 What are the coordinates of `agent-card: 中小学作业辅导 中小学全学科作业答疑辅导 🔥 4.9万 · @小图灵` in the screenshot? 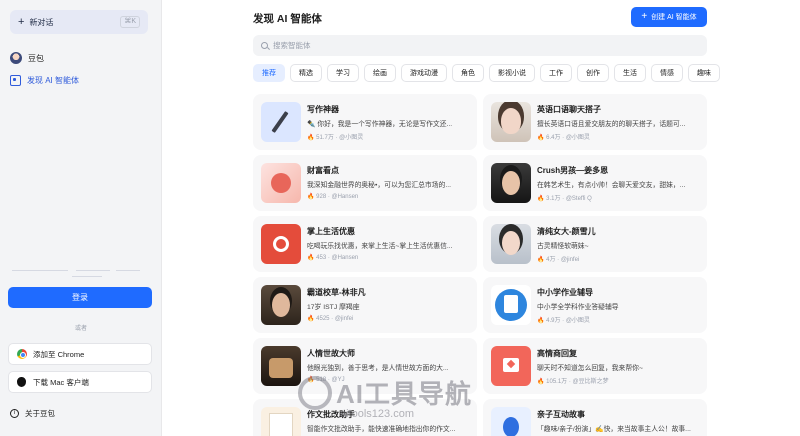 It's located at (595, 305).